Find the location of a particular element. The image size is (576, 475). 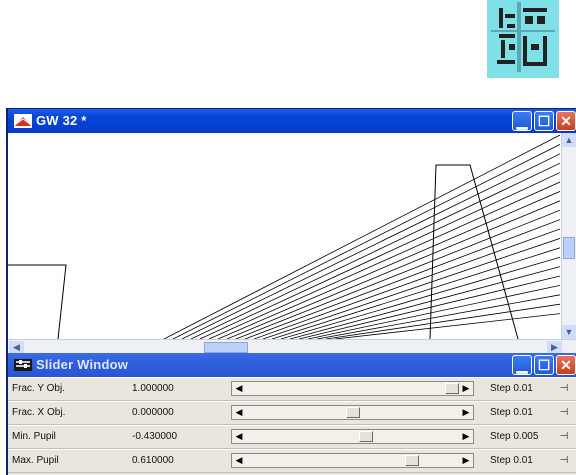

slider-minimize-button: ▁ is located at coordinates (522, 365).